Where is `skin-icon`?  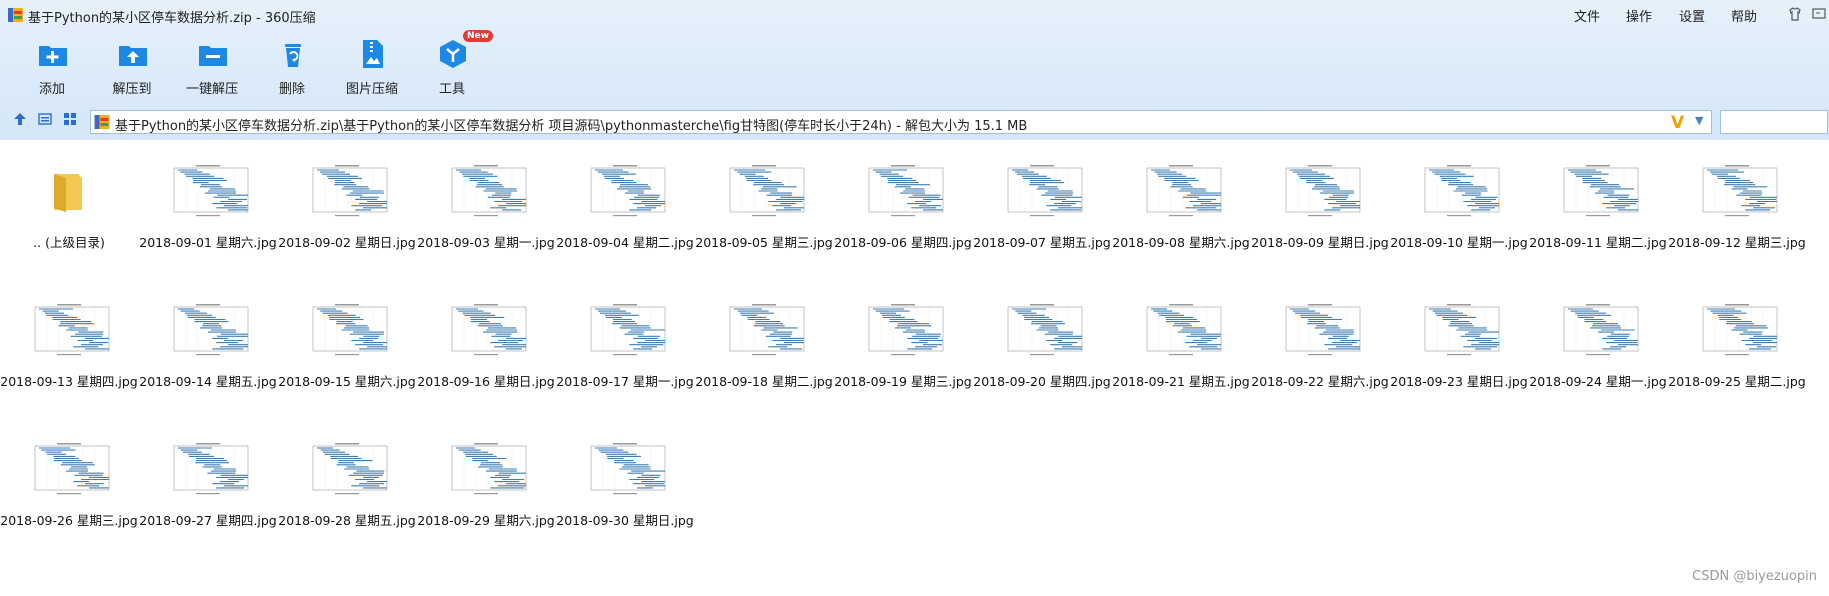
skin-icon is located at coordinates (1795, 15).